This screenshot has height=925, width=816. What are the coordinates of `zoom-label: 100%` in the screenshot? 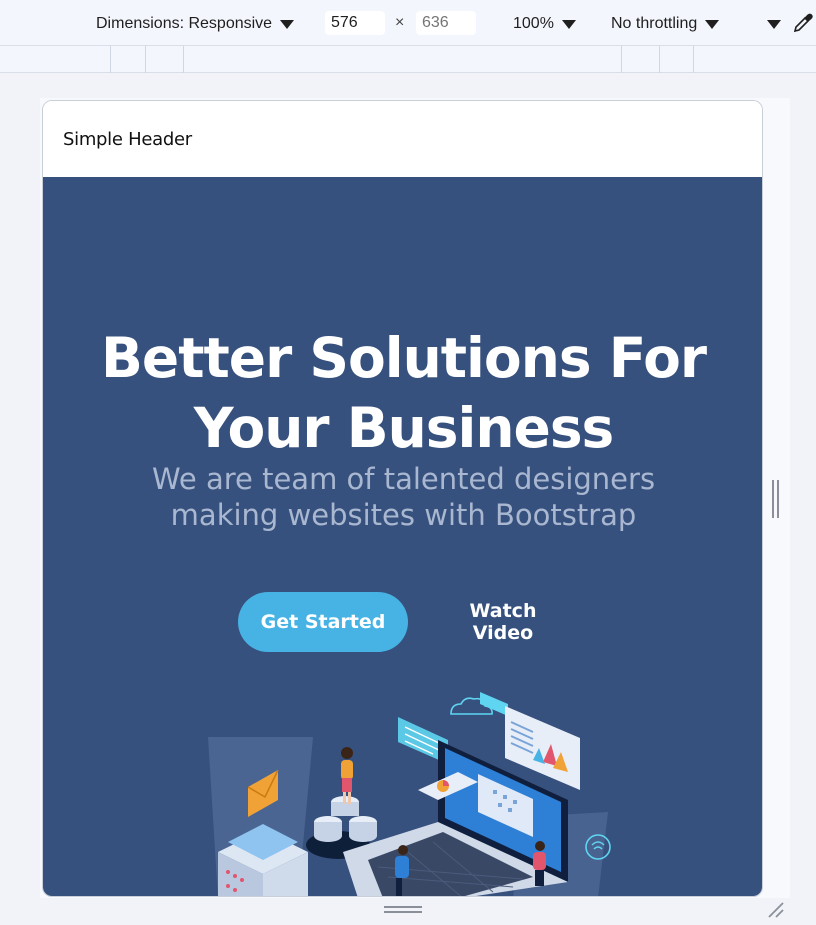 It's located at (533, 23).